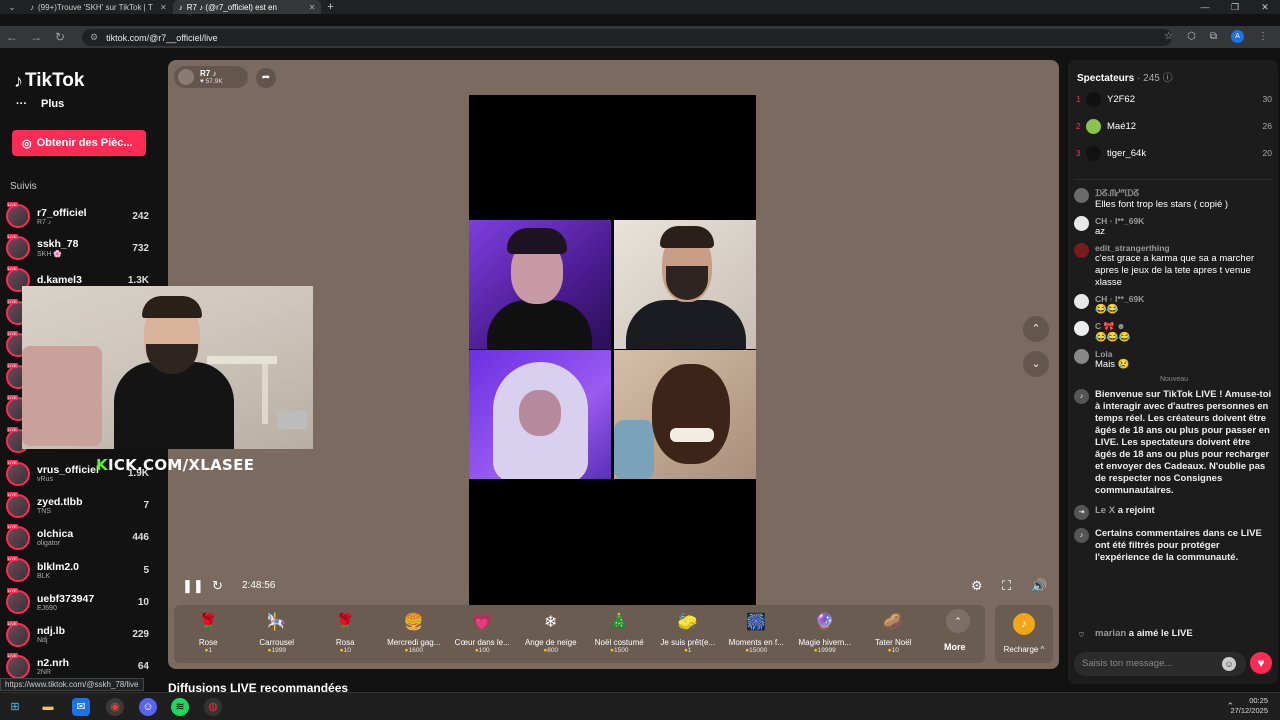 The height and width of the screenshot is (720, 1280). Describe the element at coordinates (1263, 36) in the screenshot. I see `menu-dots-icon: ⋮` at that location.